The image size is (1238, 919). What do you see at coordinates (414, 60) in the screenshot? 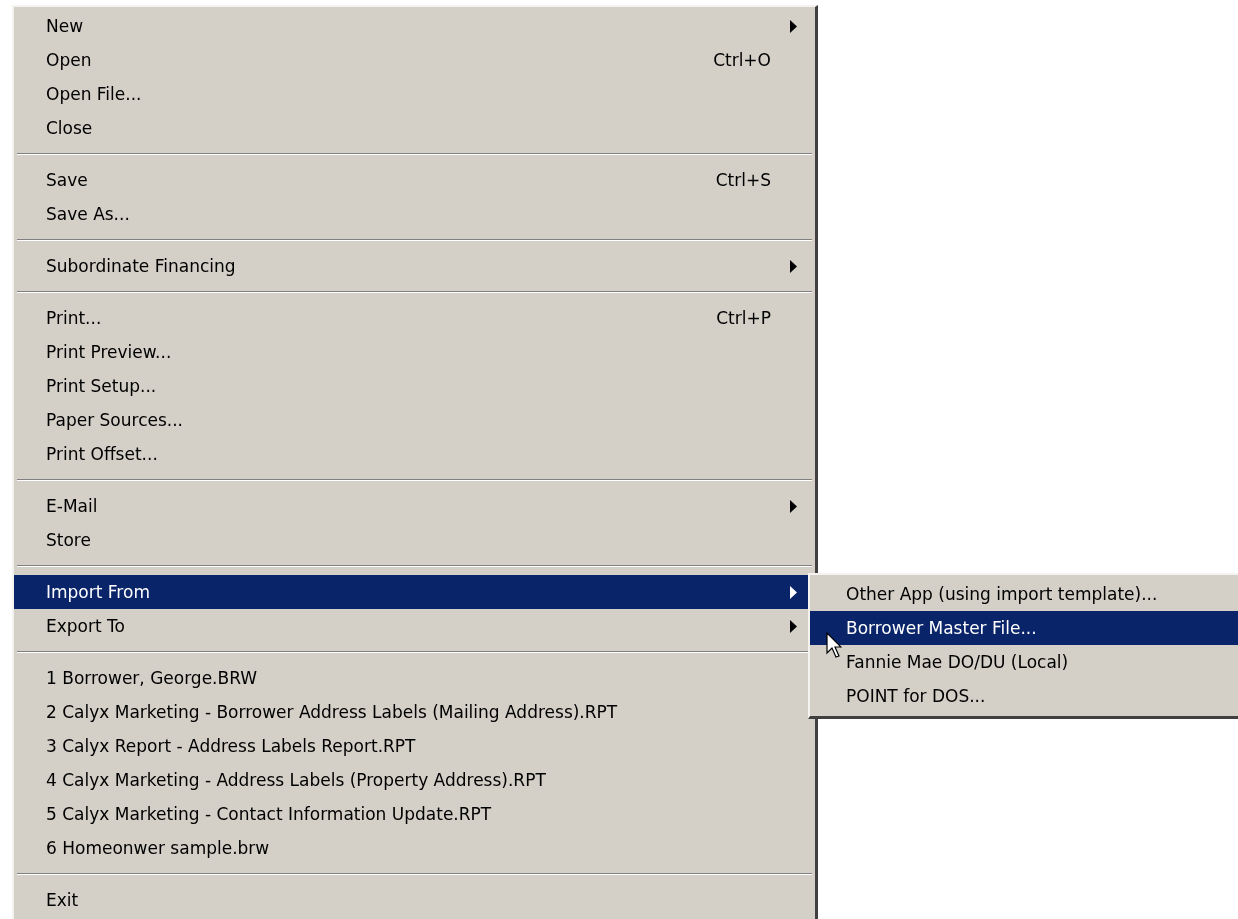
I see `menu-item: Open Ctrl+O` at bounding box center [414, 60].